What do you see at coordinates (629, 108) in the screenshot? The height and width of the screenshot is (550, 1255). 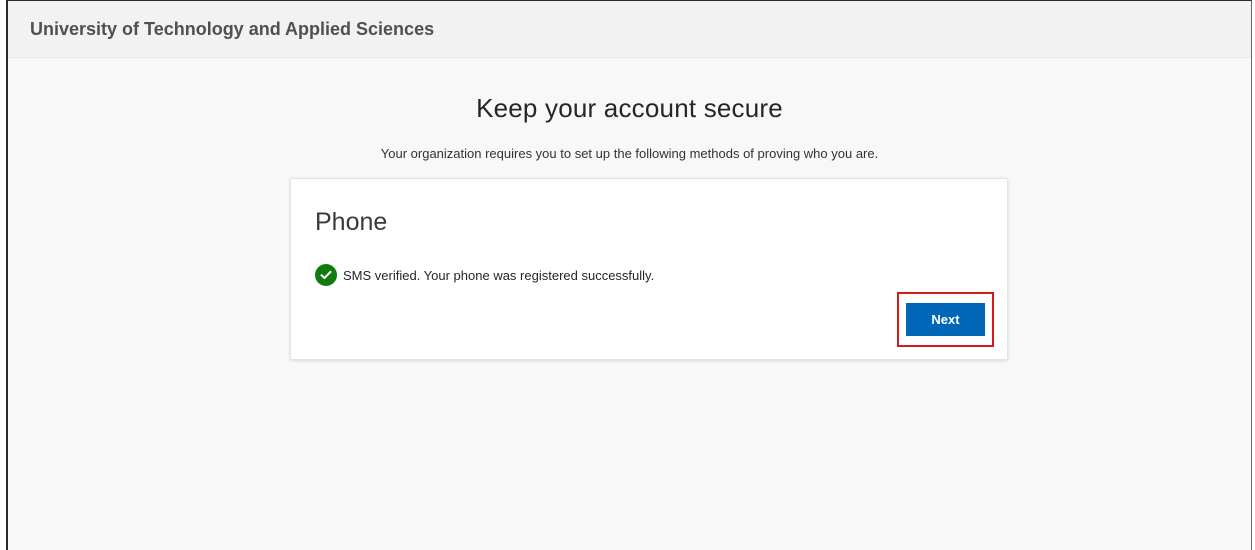 I see `page-title: Keep your account secure` at bounding box center [629, 108].